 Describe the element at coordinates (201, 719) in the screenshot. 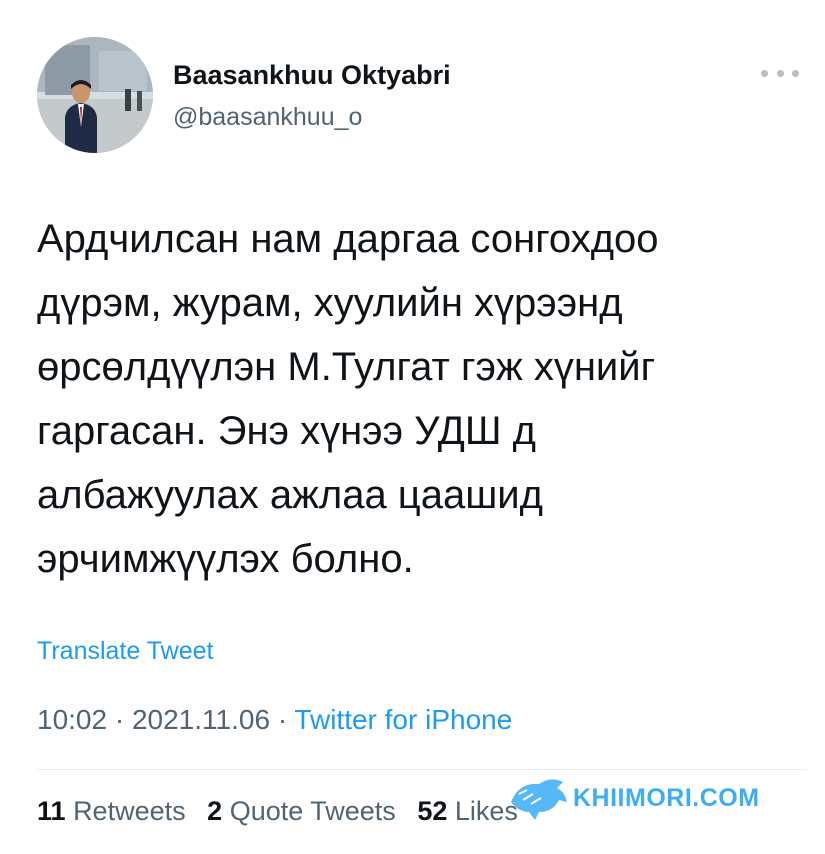

I see `tweet-date: 2021.11.06` at that location.